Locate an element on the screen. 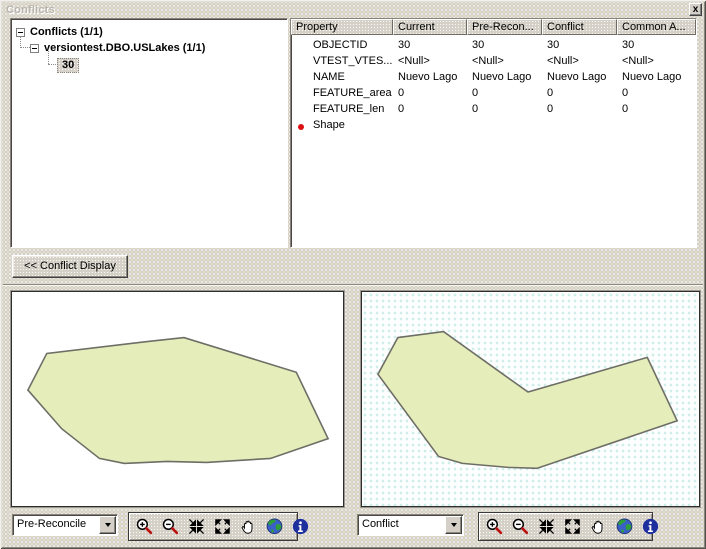 The width and height of the screenshot is (706, 549). column-header-property: Property is located at coordinates (342, 27).